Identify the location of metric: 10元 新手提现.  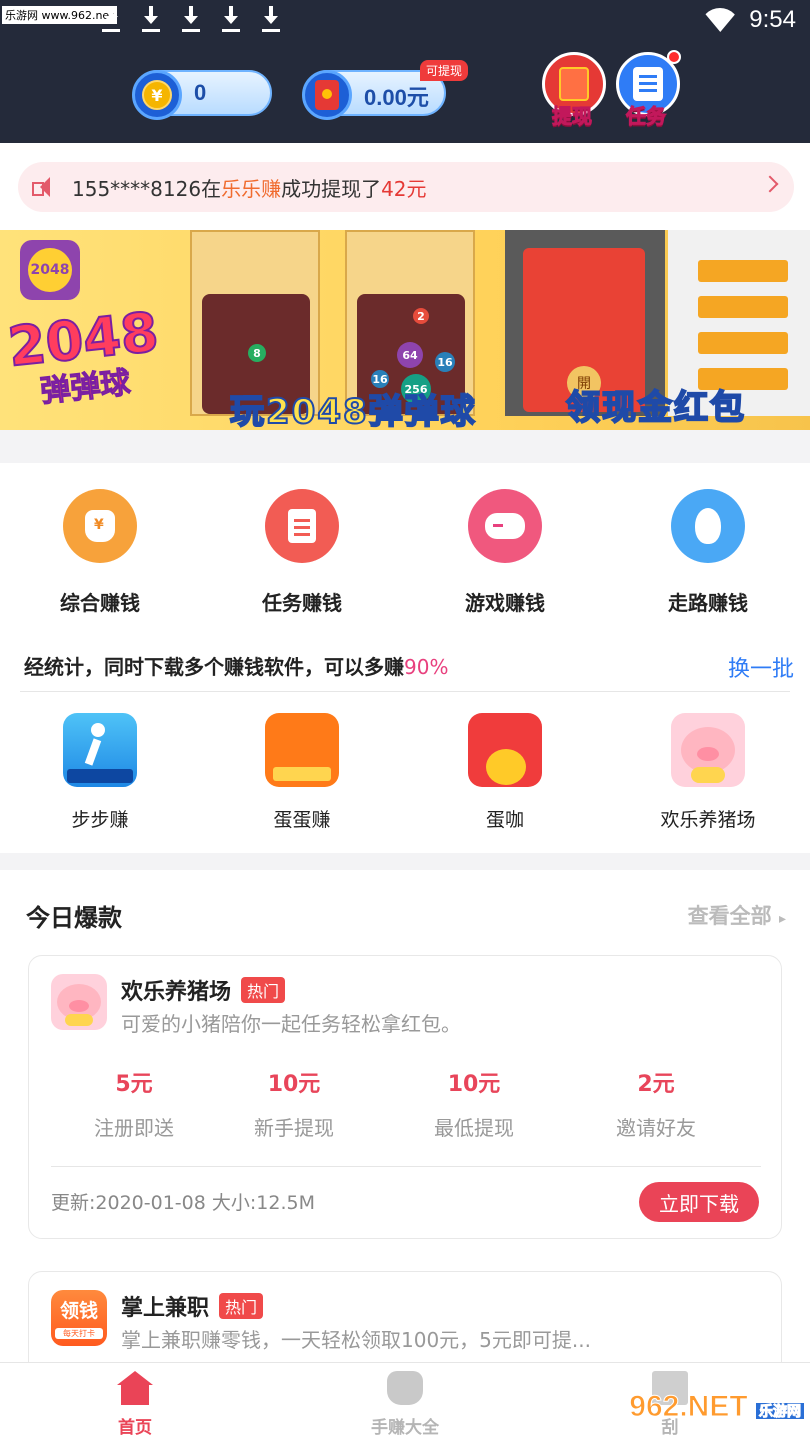
(294, 1103).